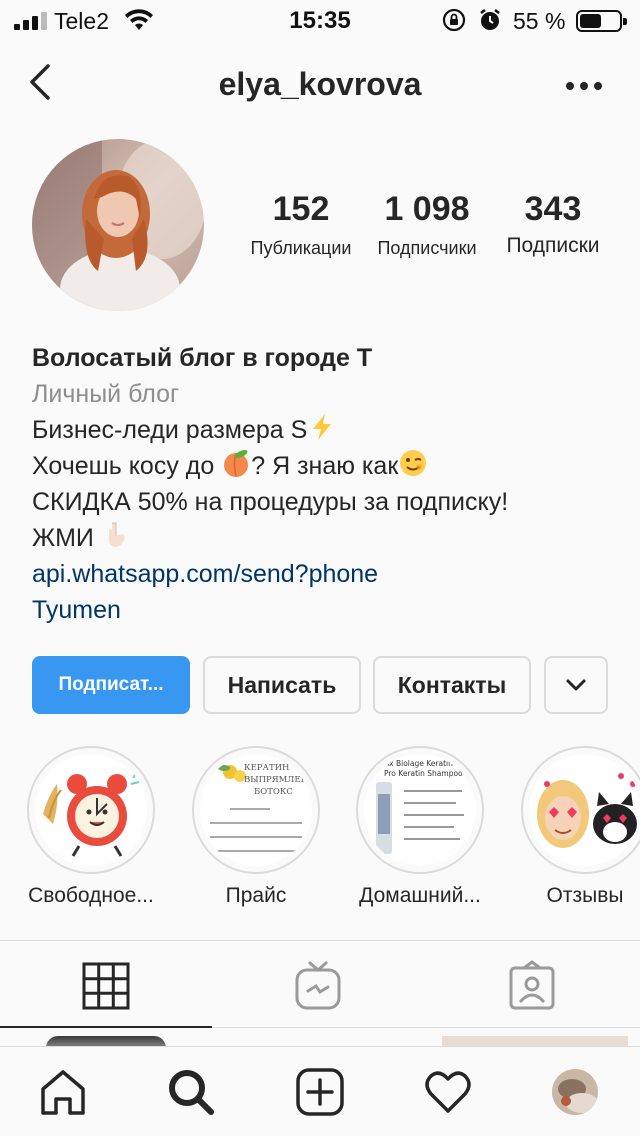 This screenshot has height=1136, width=640. I want to click on active-tab-indicator, so click(106, 1027).